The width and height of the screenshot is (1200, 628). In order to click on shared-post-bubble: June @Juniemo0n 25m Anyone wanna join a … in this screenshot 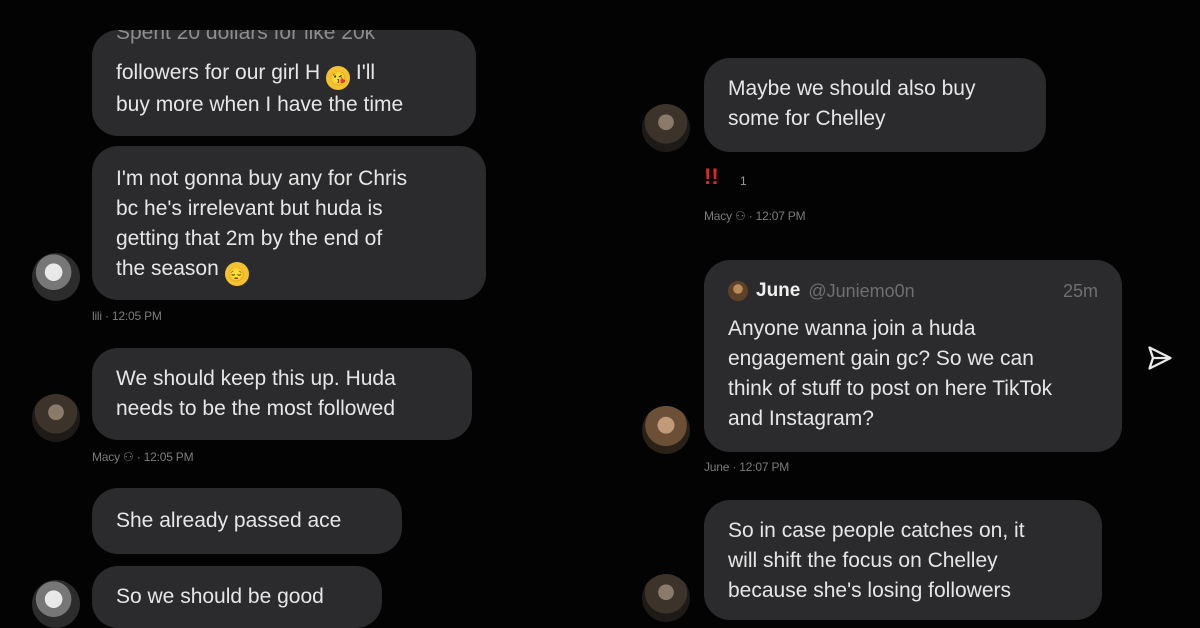, I will do `click(913, 356)`.